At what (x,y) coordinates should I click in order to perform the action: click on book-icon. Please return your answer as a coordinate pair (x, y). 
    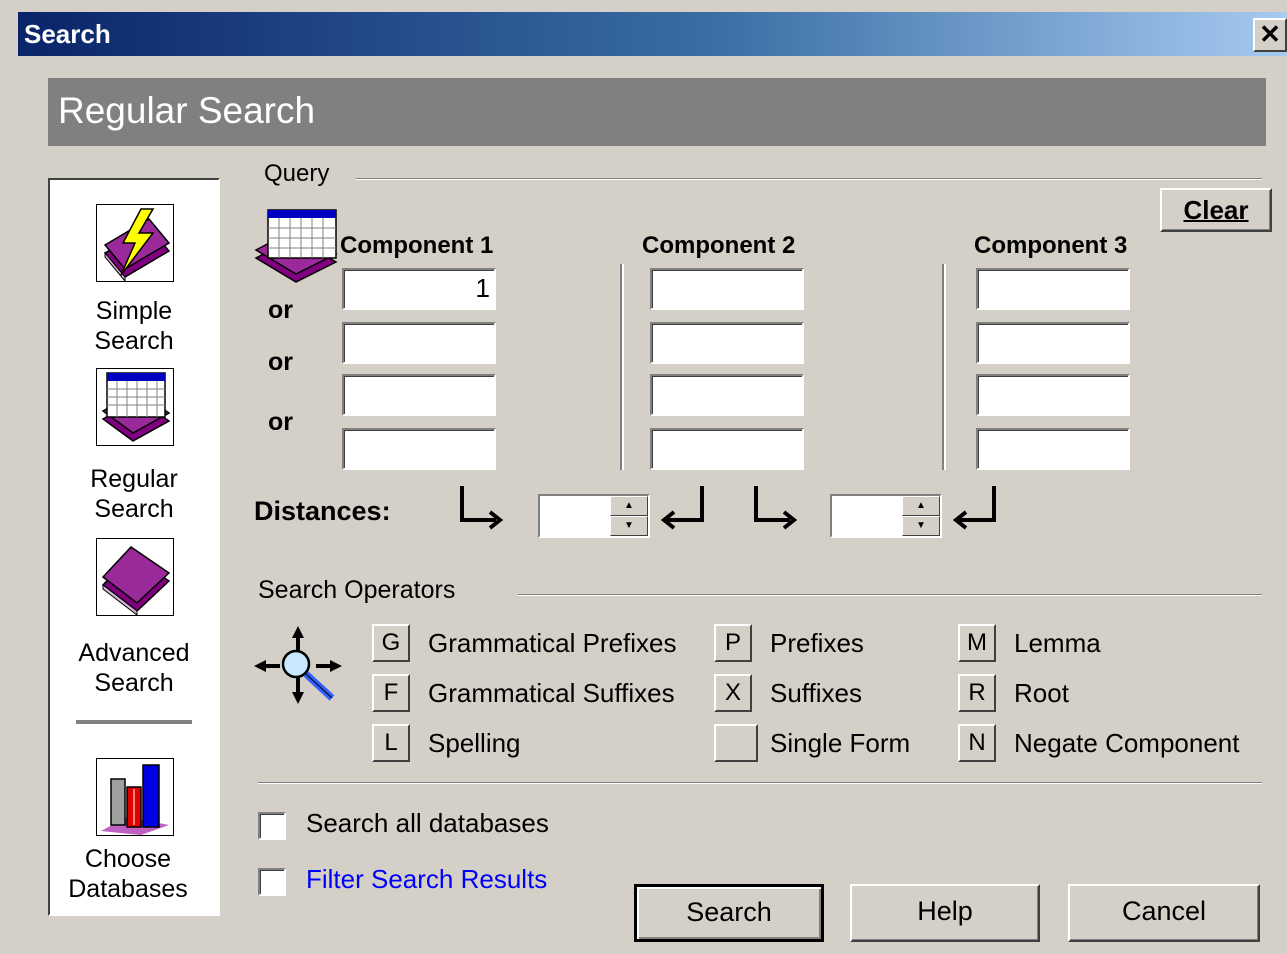
    Looking at the image, I should click on (135, 577).